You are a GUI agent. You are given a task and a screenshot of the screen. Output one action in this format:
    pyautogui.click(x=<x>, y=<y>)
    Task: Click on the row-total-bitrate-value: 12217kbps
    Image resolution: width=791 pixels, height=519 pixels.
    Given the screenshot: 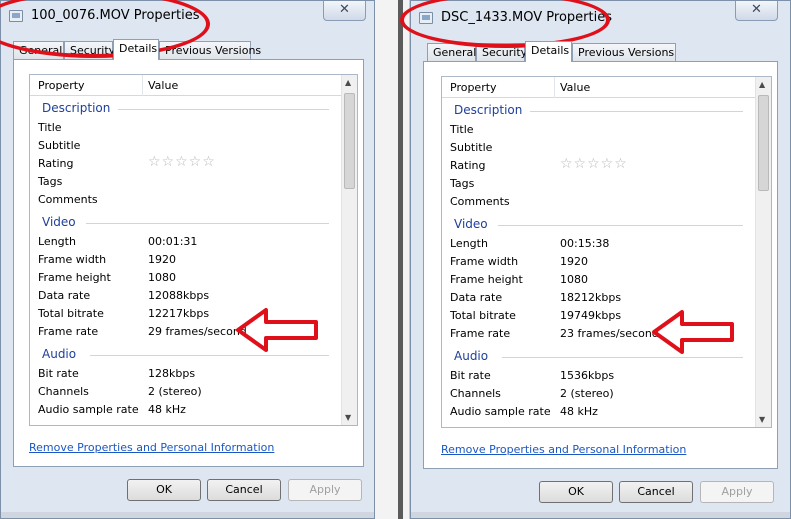 What is the action you would take?
    pyautogui.click(x=179, y=313)
    